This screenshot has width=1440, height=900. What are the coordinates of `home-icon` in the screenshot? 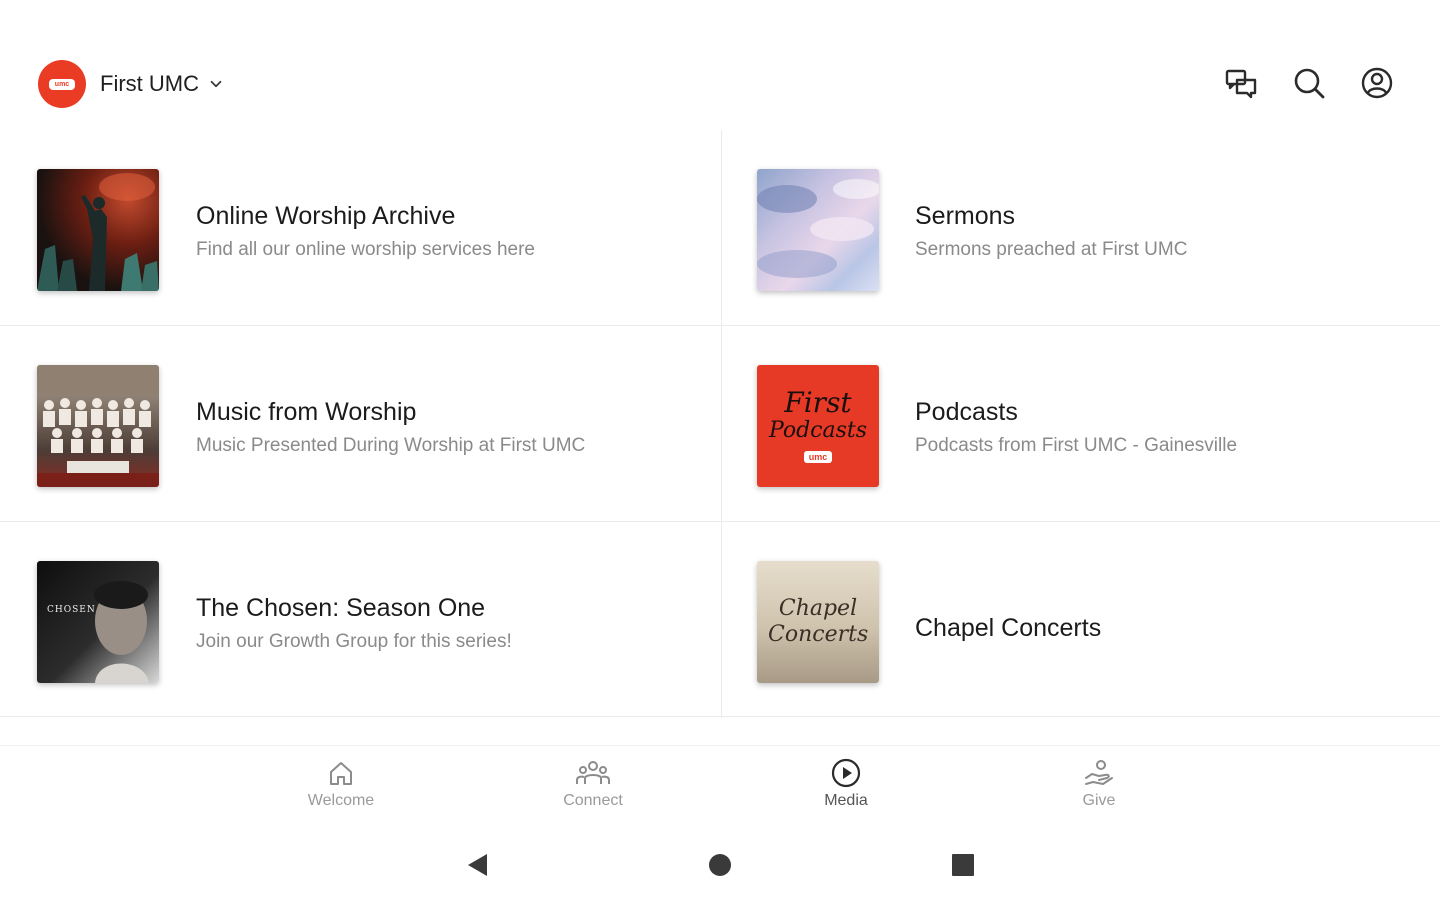 It's located at (341, 773).